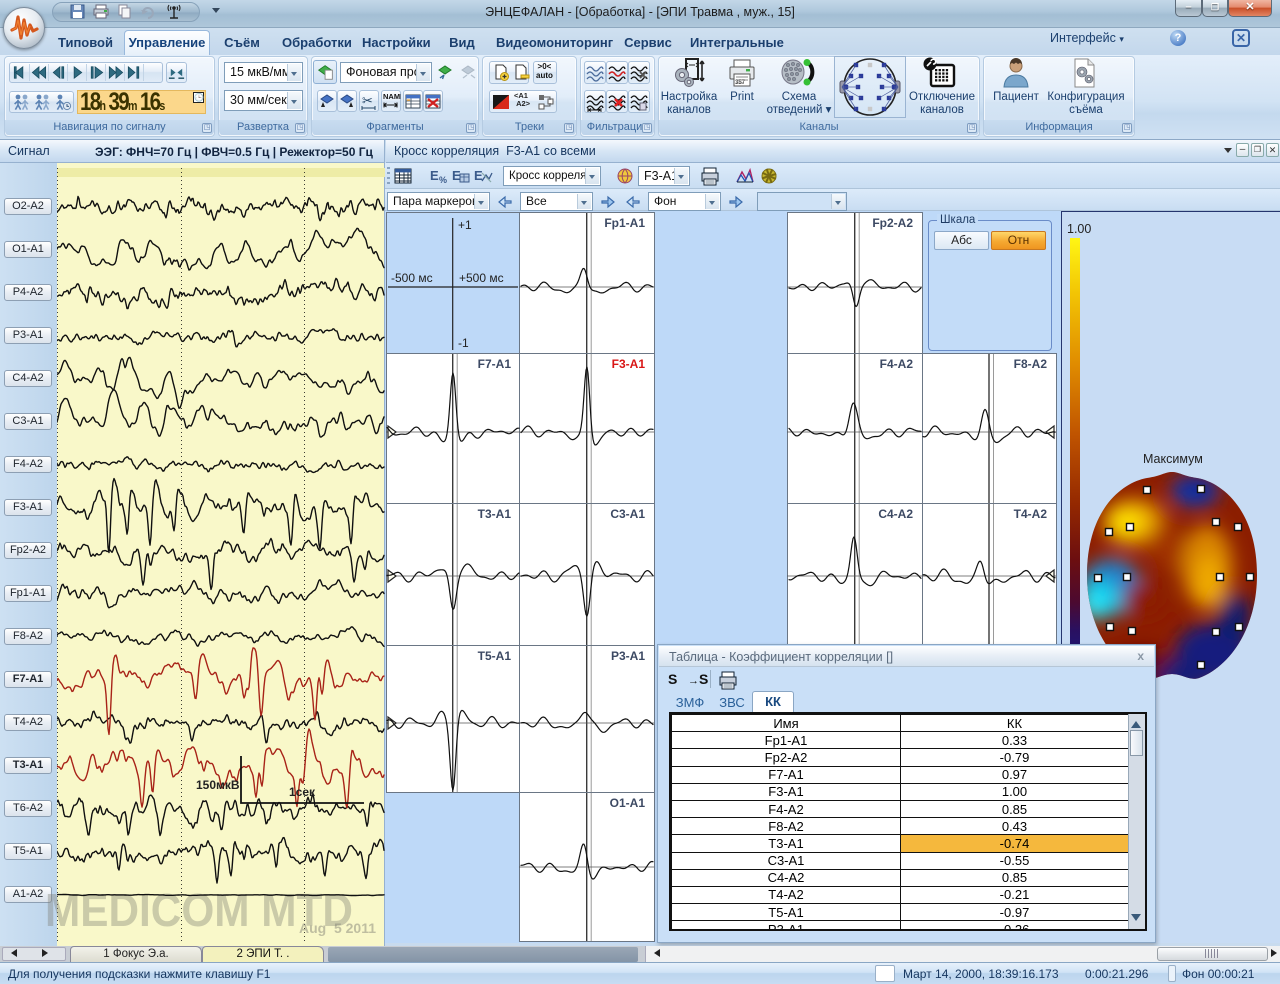 The width and height of the screenshot is (1280, 984). What do you see at coordinates (392, 96) in the screenshot?
I see `svg-text: NAME` at bounding box center [392, 96].